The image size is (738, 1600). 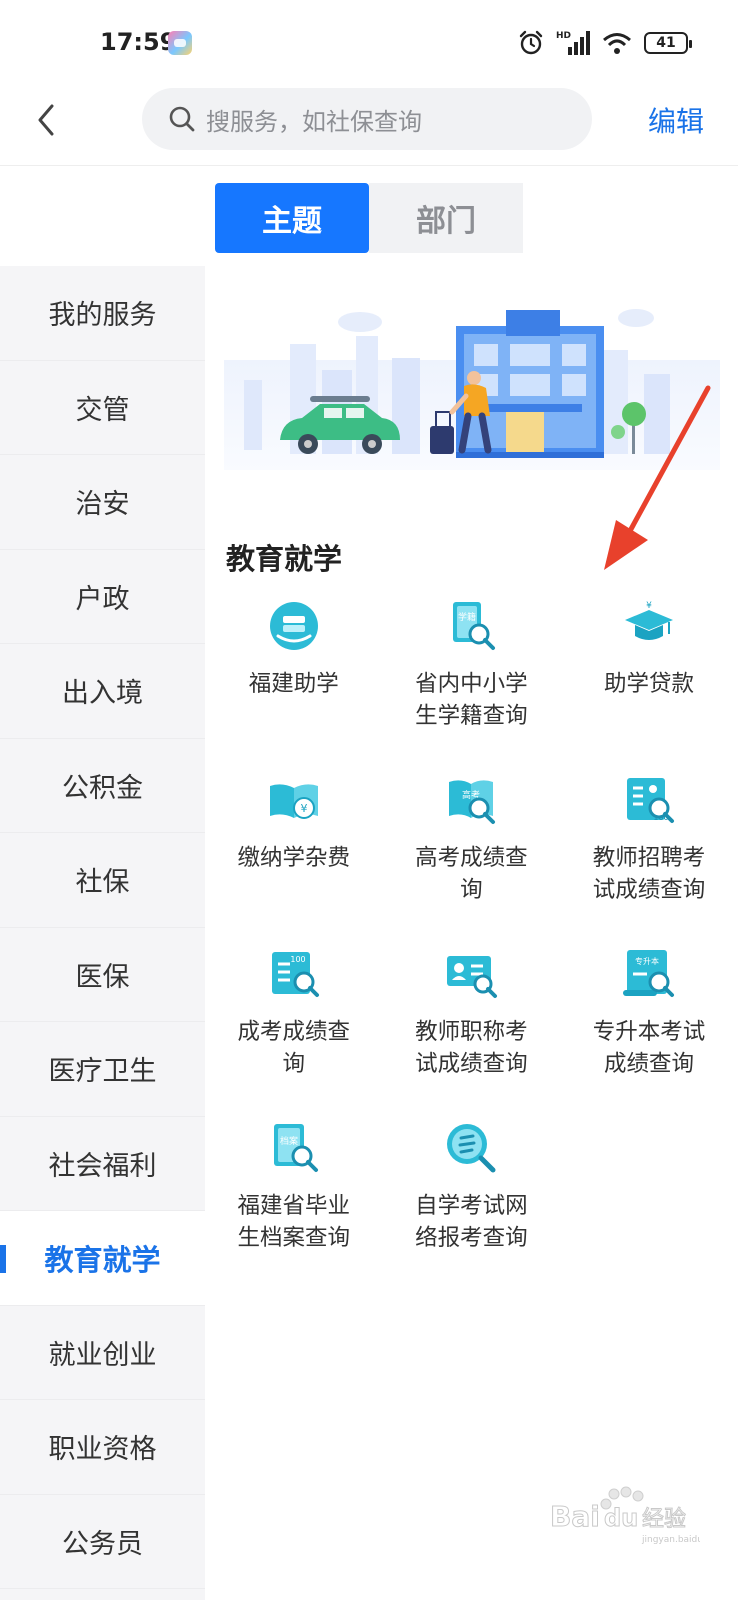 I want to click on status-icons: HD 41, so click(x=605, y=43).